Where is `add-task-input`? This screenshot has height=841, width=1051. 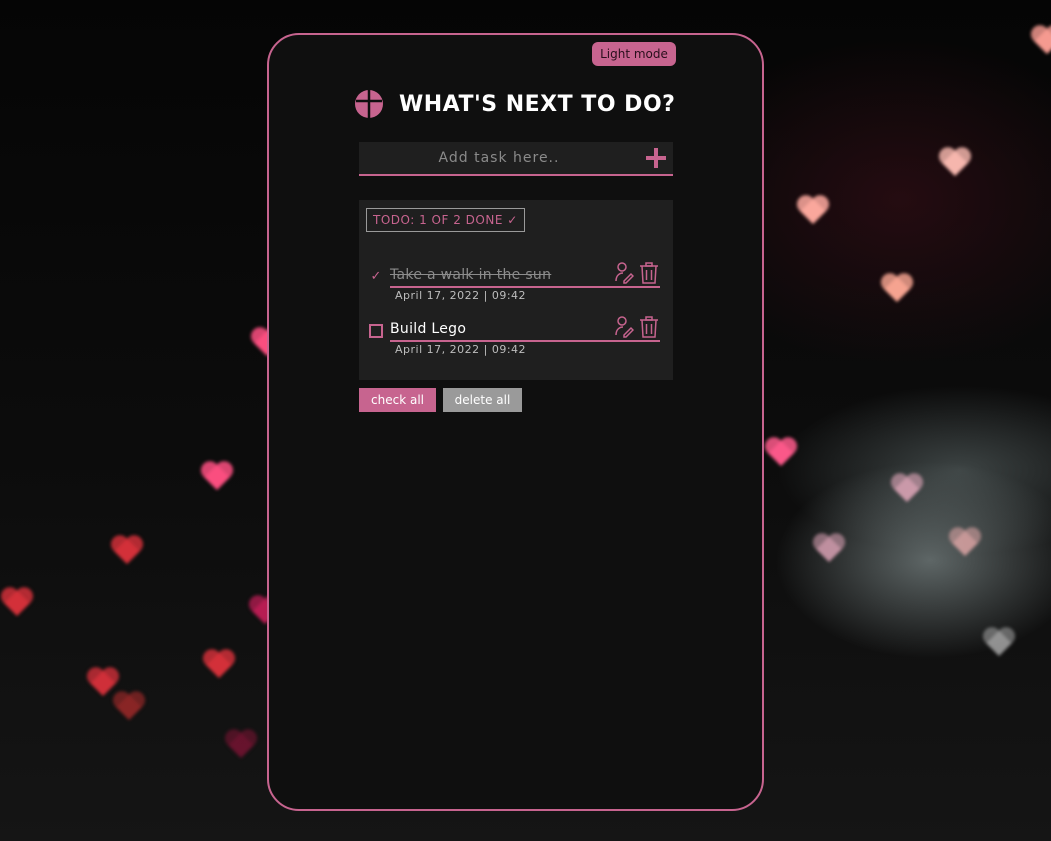
add-task-input is located at coordinates (499, 158).